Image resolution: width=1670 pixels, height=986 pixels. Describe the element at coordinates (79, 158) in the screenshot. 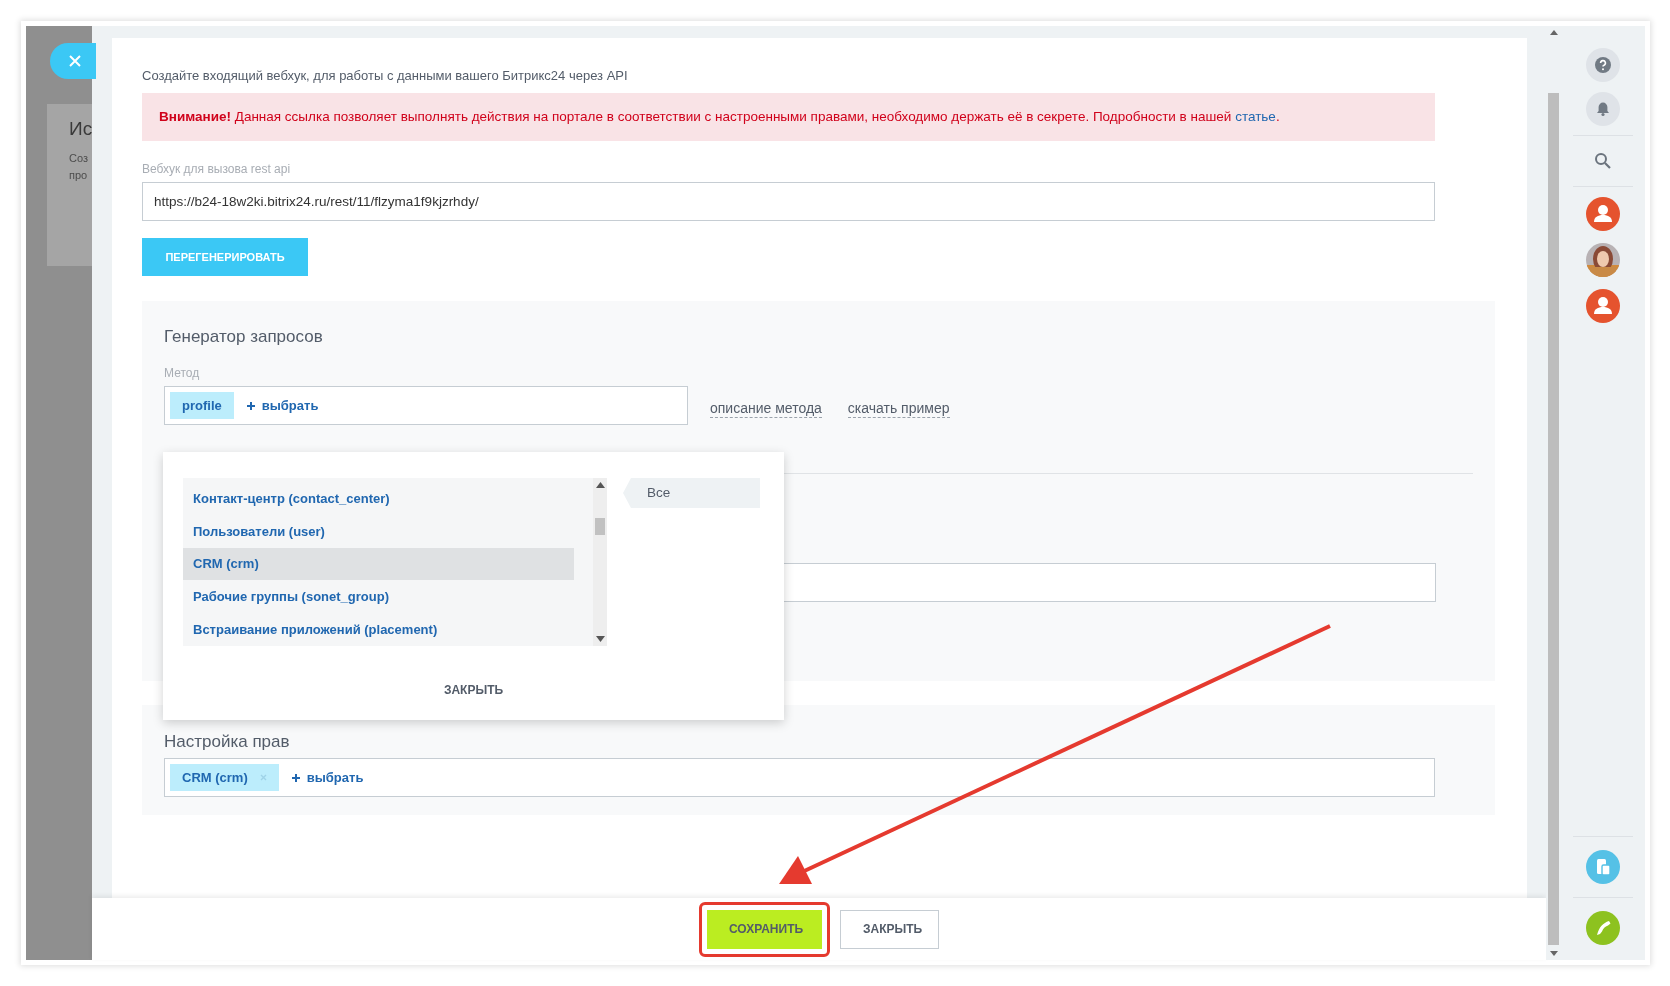

I see `card-text: Соз` at that location.